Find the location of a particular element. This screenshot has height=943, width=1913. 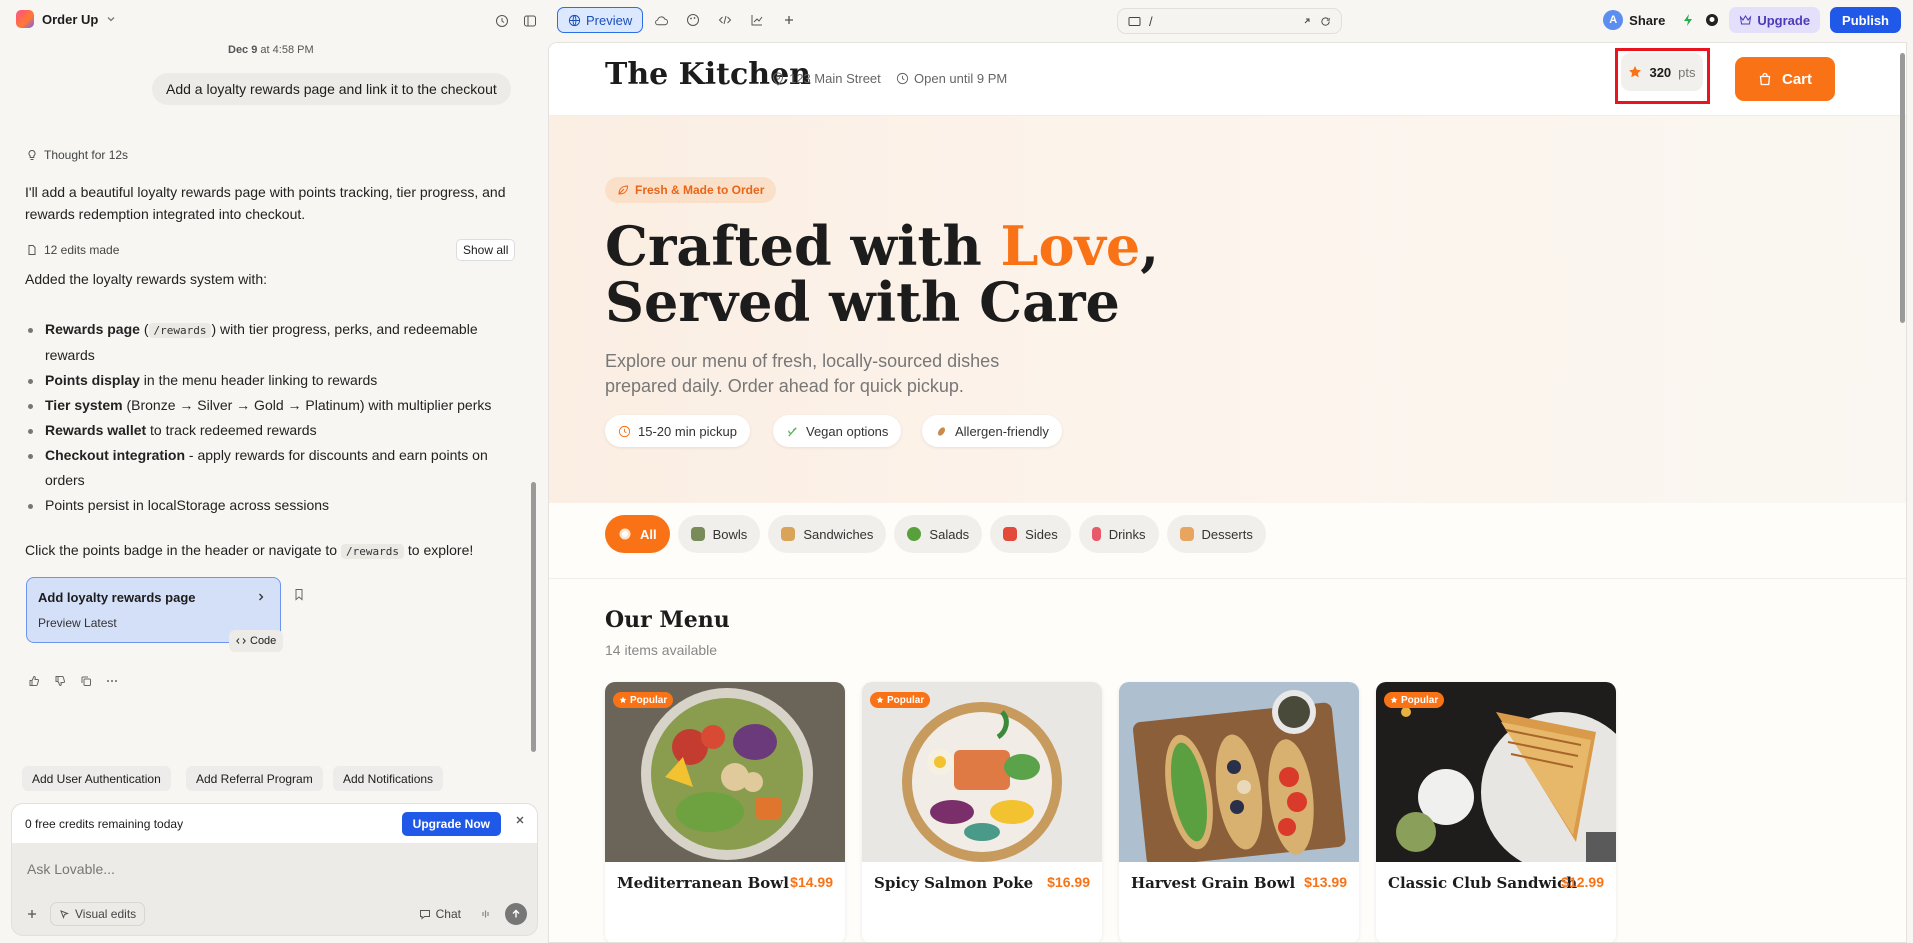

cart-button: Cart is located at coordinates (1785, 79).